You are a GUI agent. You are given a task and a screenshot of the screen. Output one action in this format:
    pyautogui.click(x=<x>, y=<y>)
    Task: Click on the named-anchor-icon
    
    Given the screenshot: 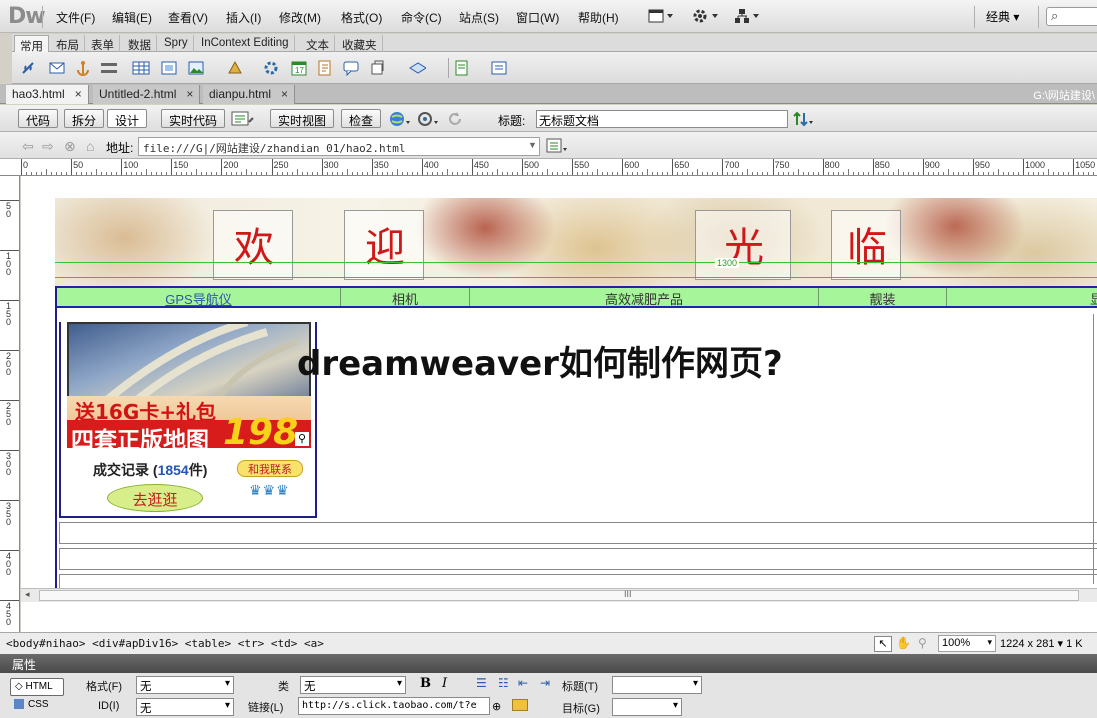 What is the action you would take?
    pyautogui.click(x=83, y=68)
    